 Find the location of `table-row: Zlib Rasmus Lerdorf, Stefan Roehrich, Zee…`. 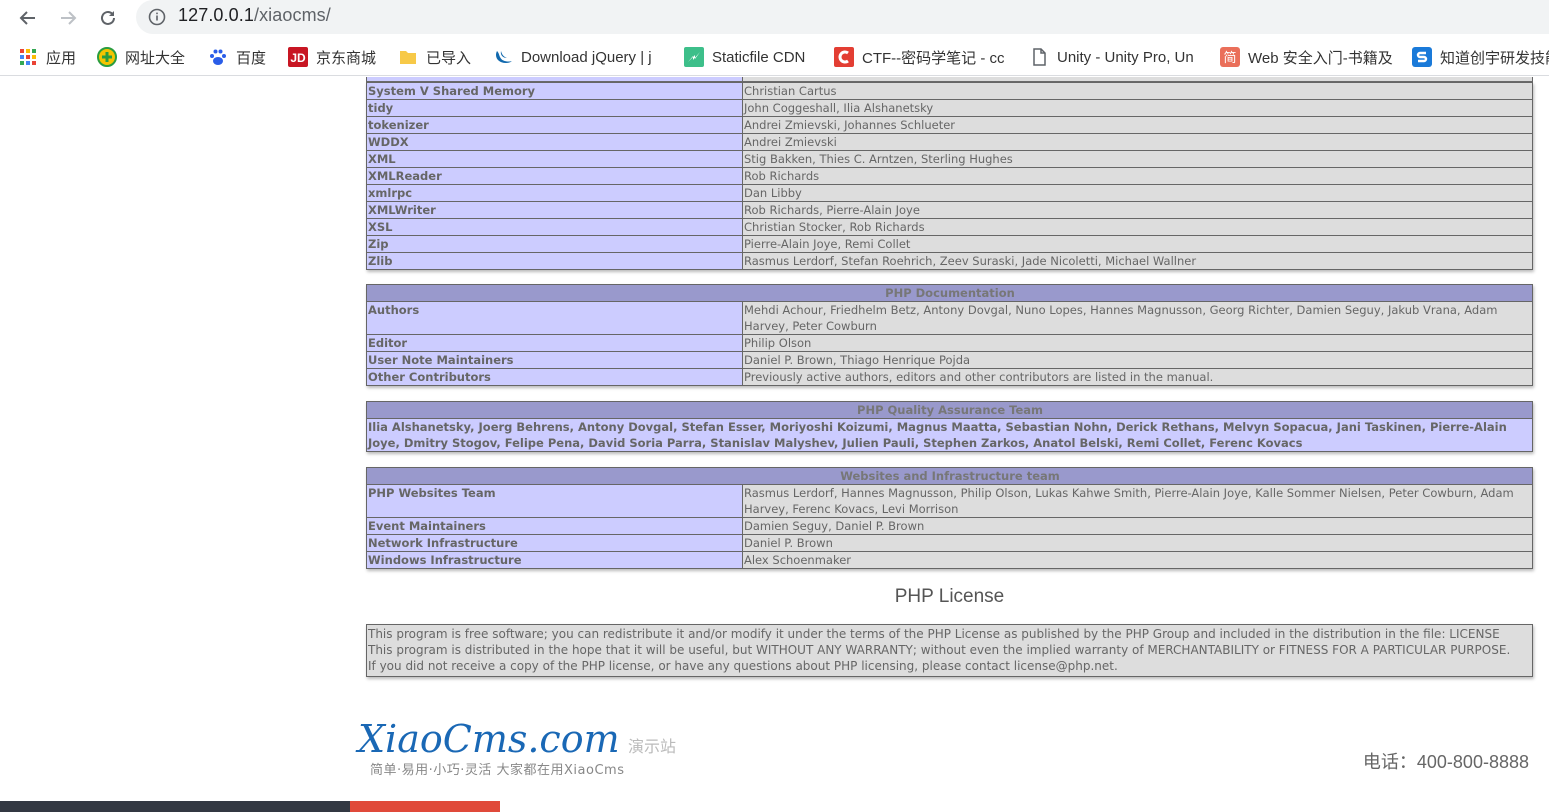

table-row: Zlib Rasmus Lerdorf, Stefan Roehrich, Zee… is located at coordinates (949, 261).